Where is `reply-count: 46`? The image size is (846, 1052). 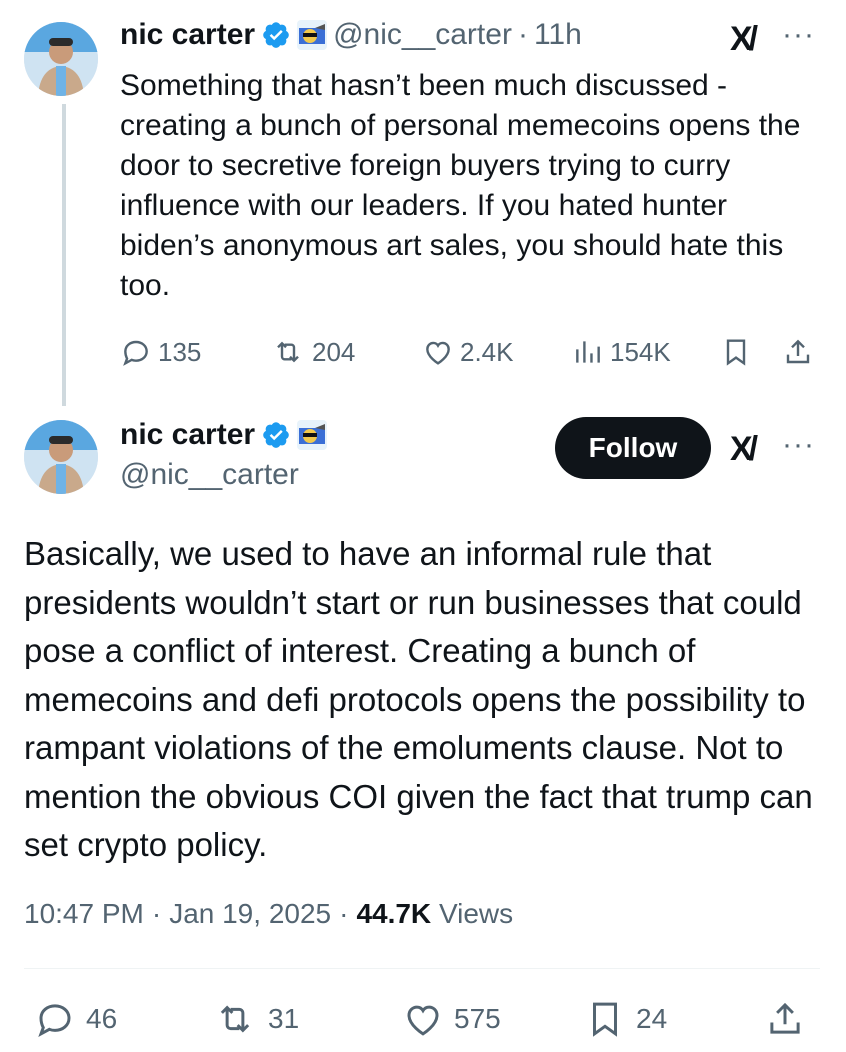
reply-count: 46 is located at coordinates (102, 1018).